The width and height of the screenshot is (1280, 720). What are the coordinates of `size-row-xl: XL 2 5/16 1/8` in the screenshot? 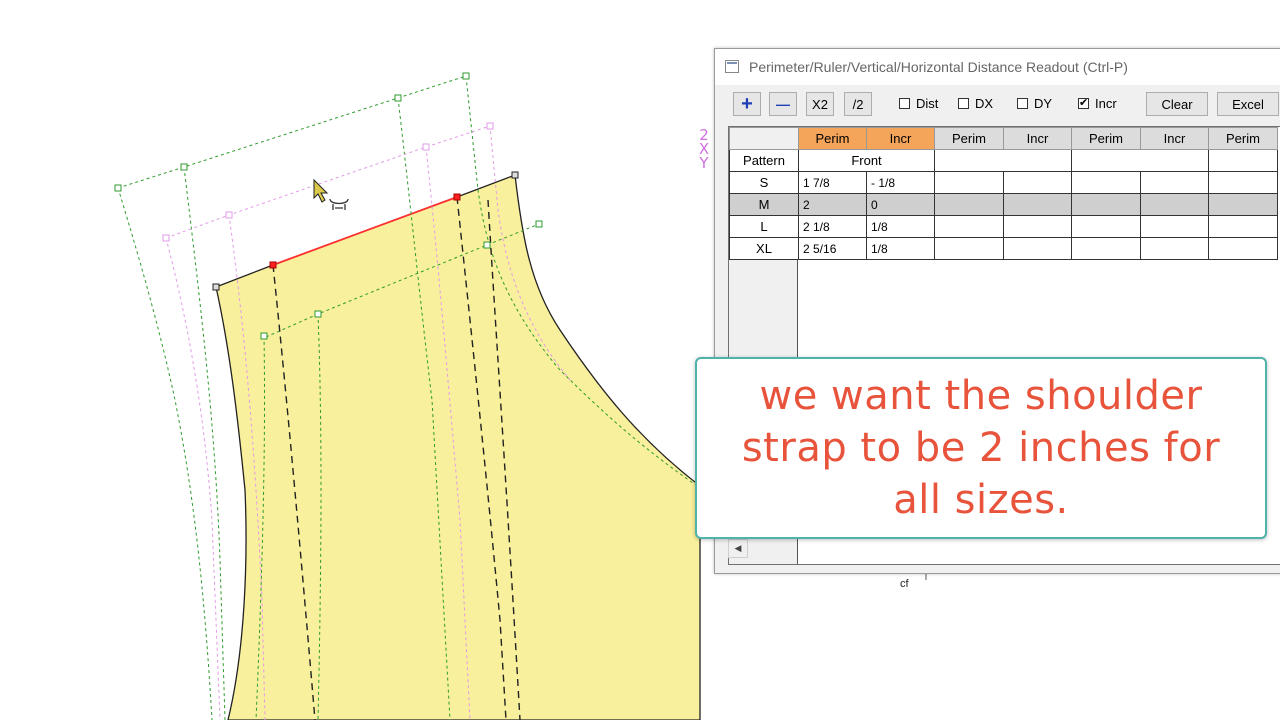 It's located at (1003, 248).